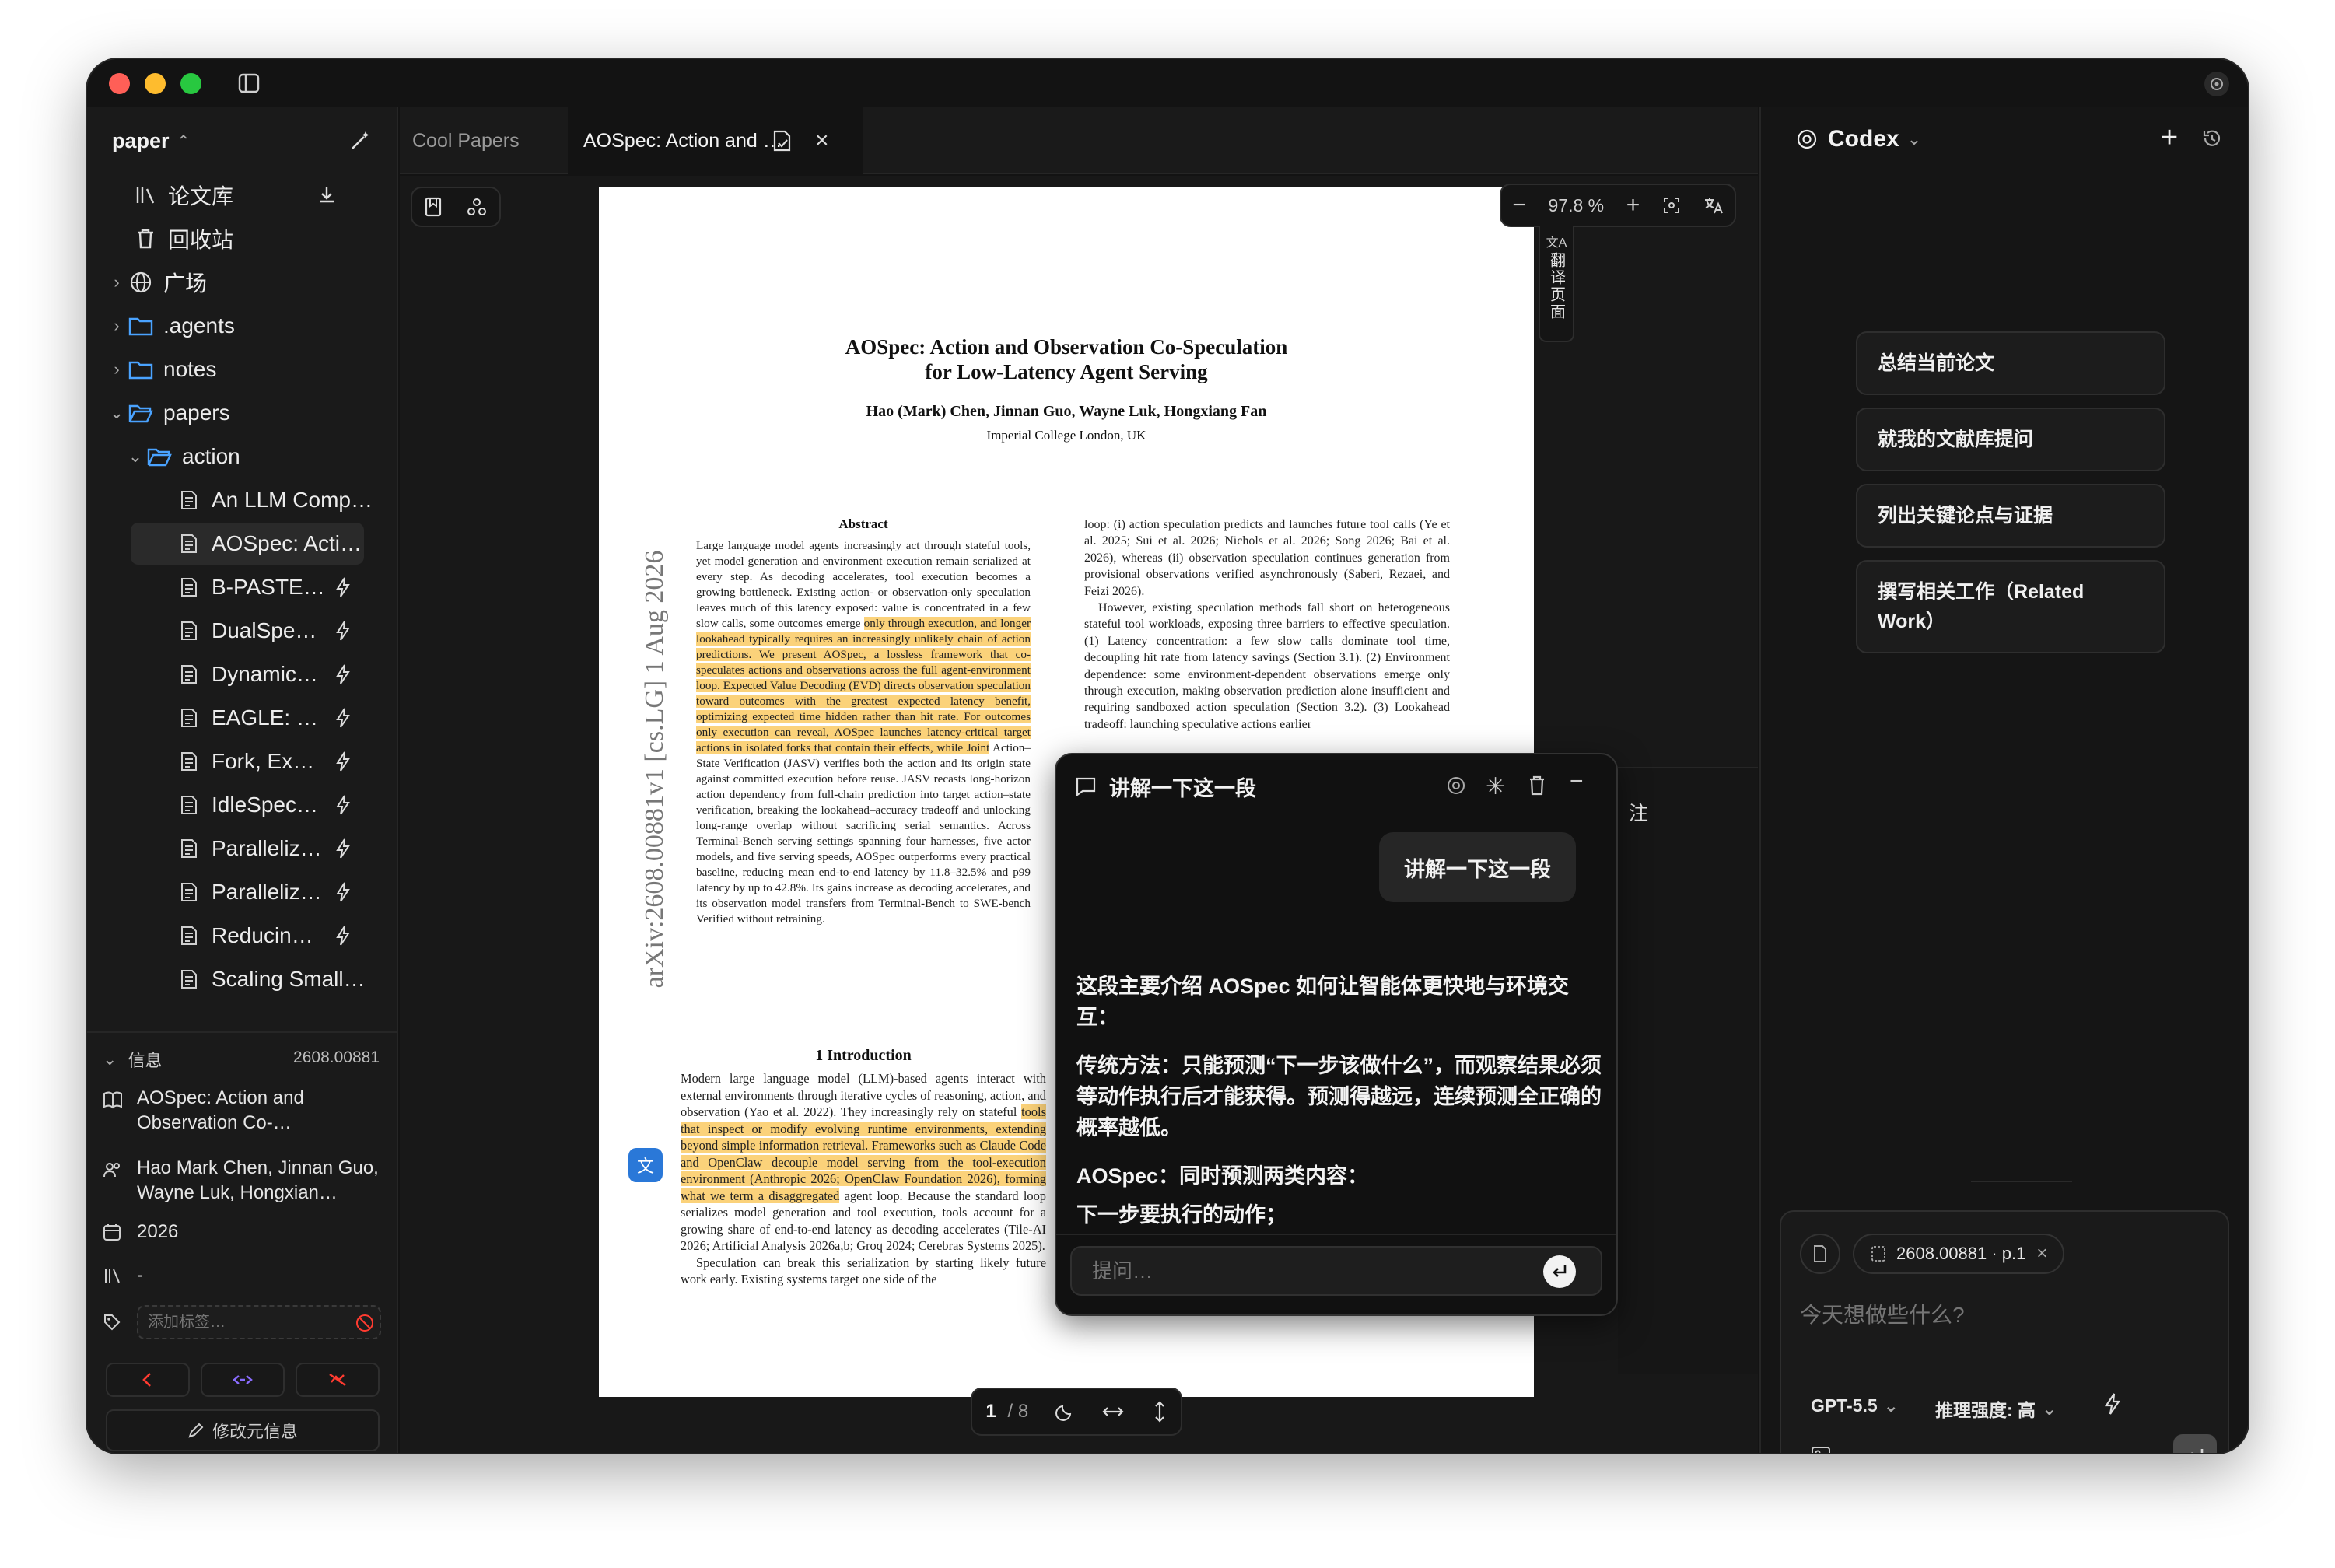 The image size is (2335, 1568). Describe the element at coordinates (1556, 284) in the screenshot. I see `translate-page-button: 文A 翻译页面` at that location.